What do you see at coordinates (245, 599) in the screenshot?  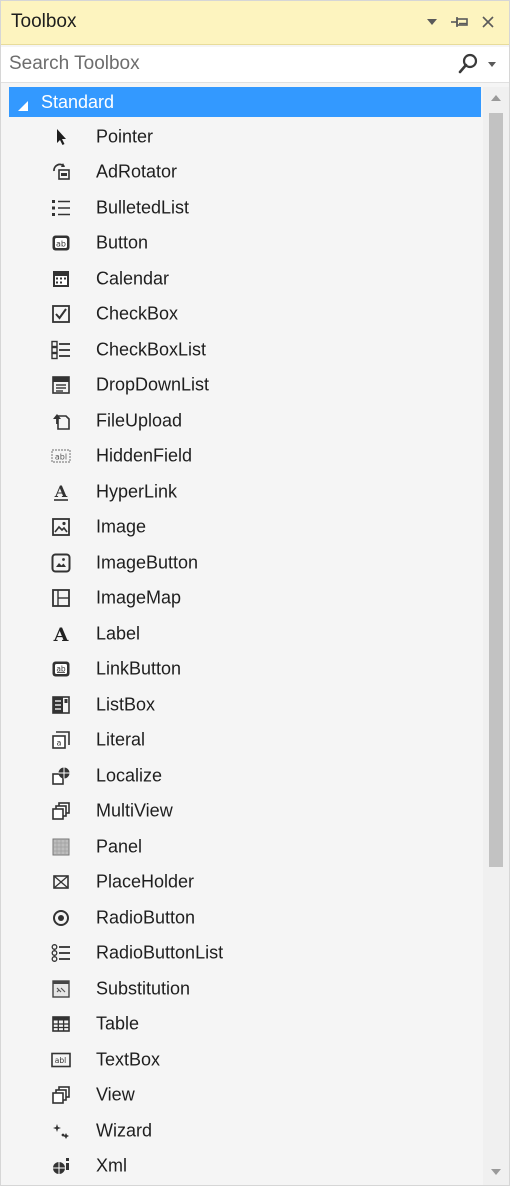 I see `toolbox-item-imagemap: ImageMap` at bounding box center [245, 599].